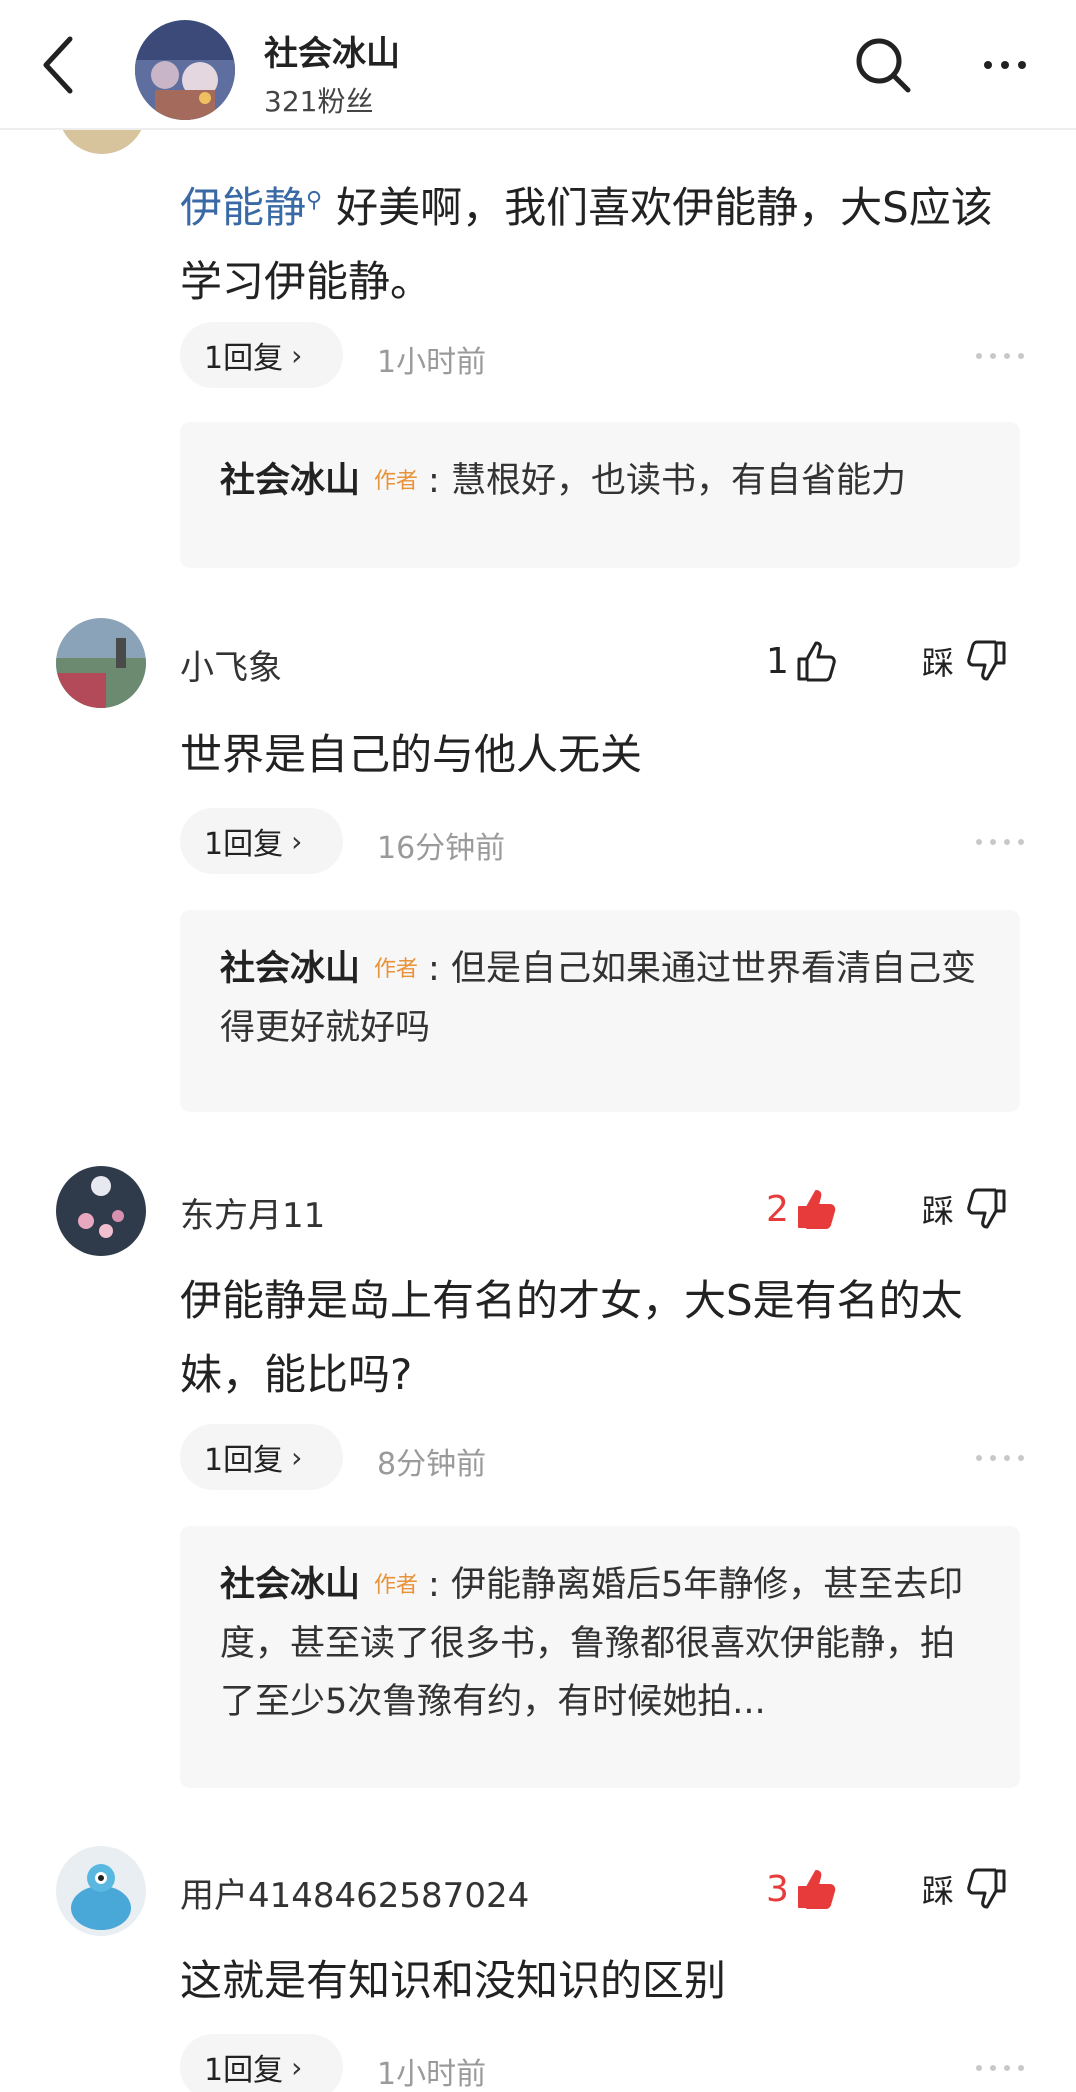 Image resolution: width=1076 pixels, height=2092 pixels. Describe the element at coordinates (354, 1892) in the screenshot. I see `commenter-name: 用户4148462587024` at that location.